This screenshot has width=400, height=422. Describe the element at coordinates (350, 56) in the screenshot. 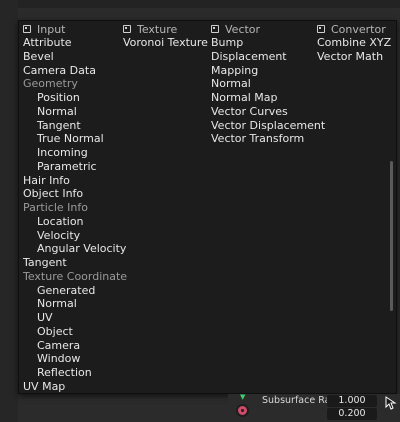

I see `menu-item: Vector Math` at that location.